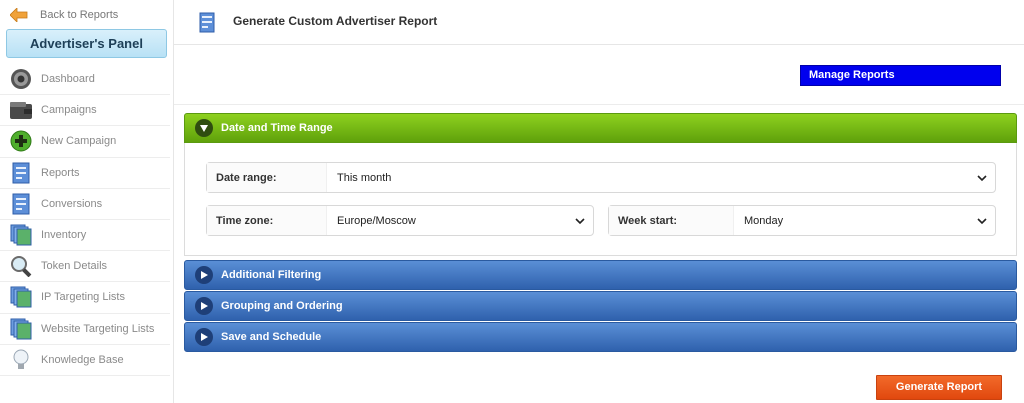 Image resolution: width=1024 pixels, height=403 pixels. What do you see at coordinates (21, 79) in the screenshot?
I see `dashboard-icon` at bounding box center [21, 79].